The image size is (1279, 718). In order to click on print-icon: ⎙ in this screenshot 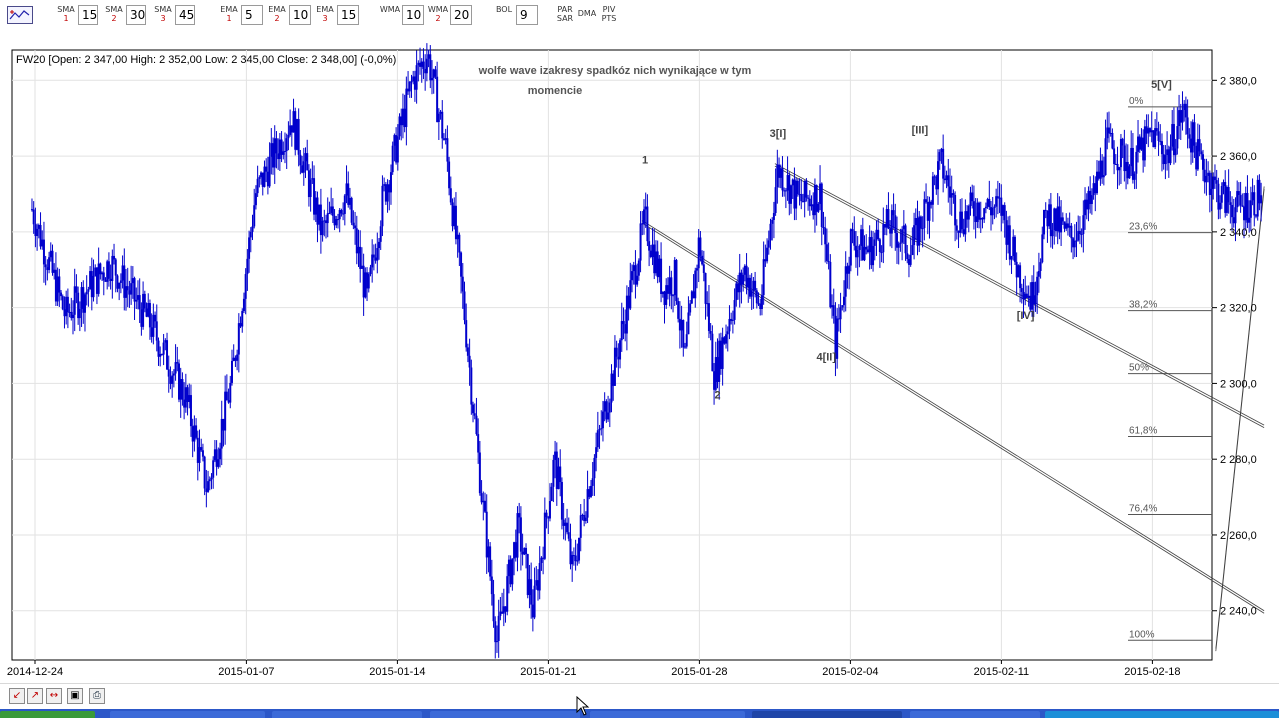, I will do `click(97, 696)`.